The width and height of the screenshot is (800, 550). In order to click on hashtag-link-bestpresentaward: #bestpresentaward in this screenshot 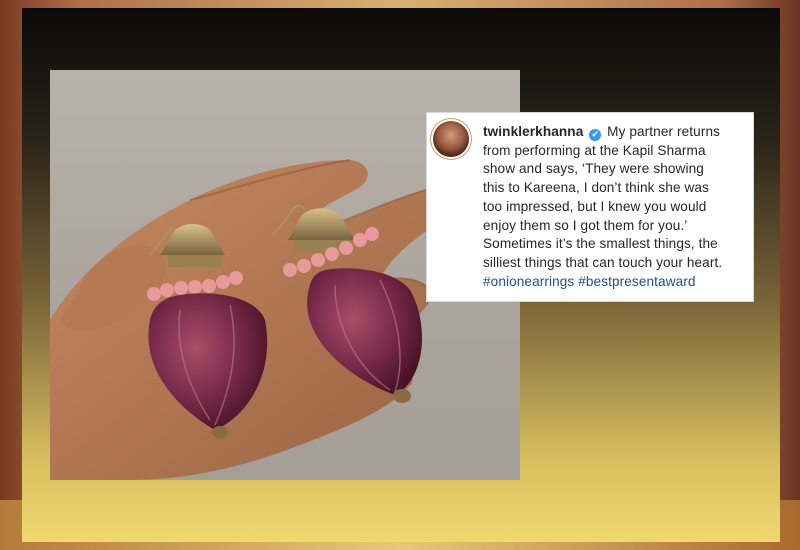, I will do `click(636, 281)`.